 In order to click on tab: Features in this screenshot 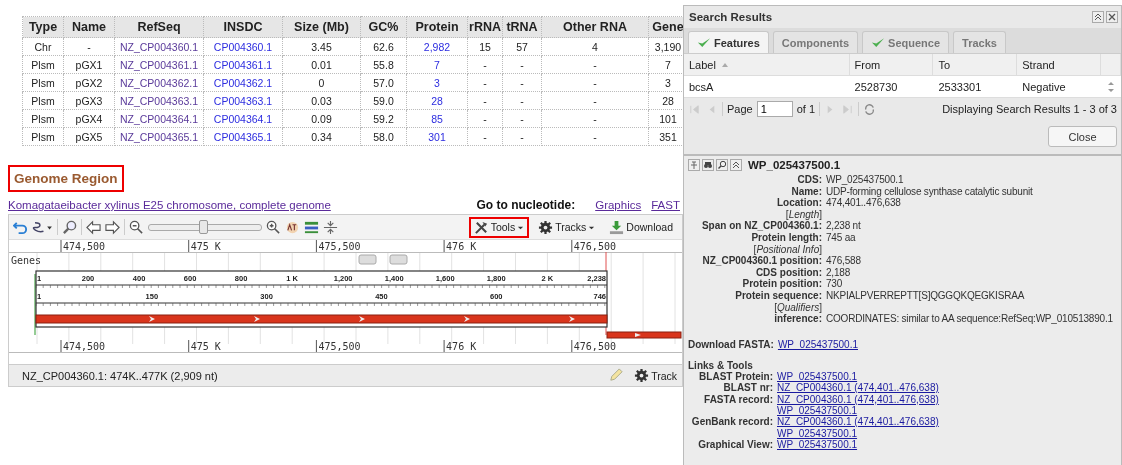, I will do `click(728, 42)`.